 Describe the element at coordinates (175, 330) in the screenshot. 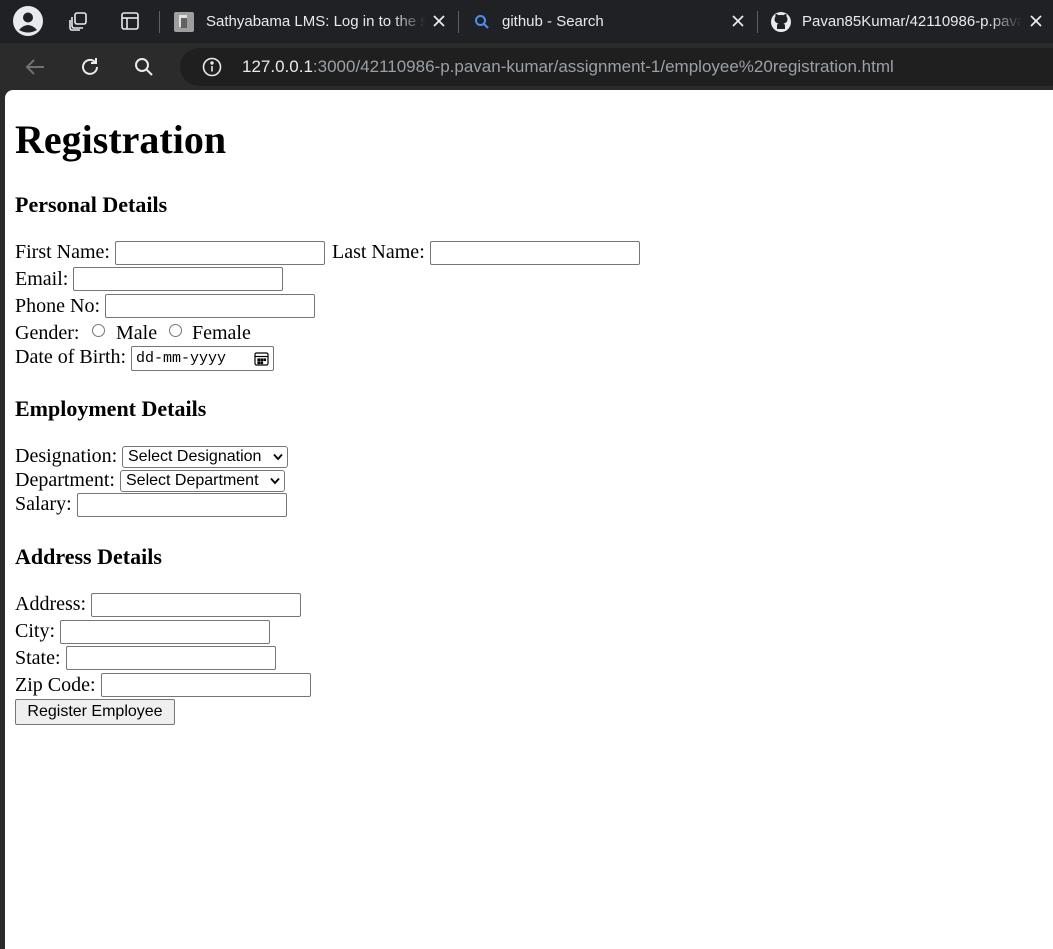

I see `gender-female-radio` at that location.